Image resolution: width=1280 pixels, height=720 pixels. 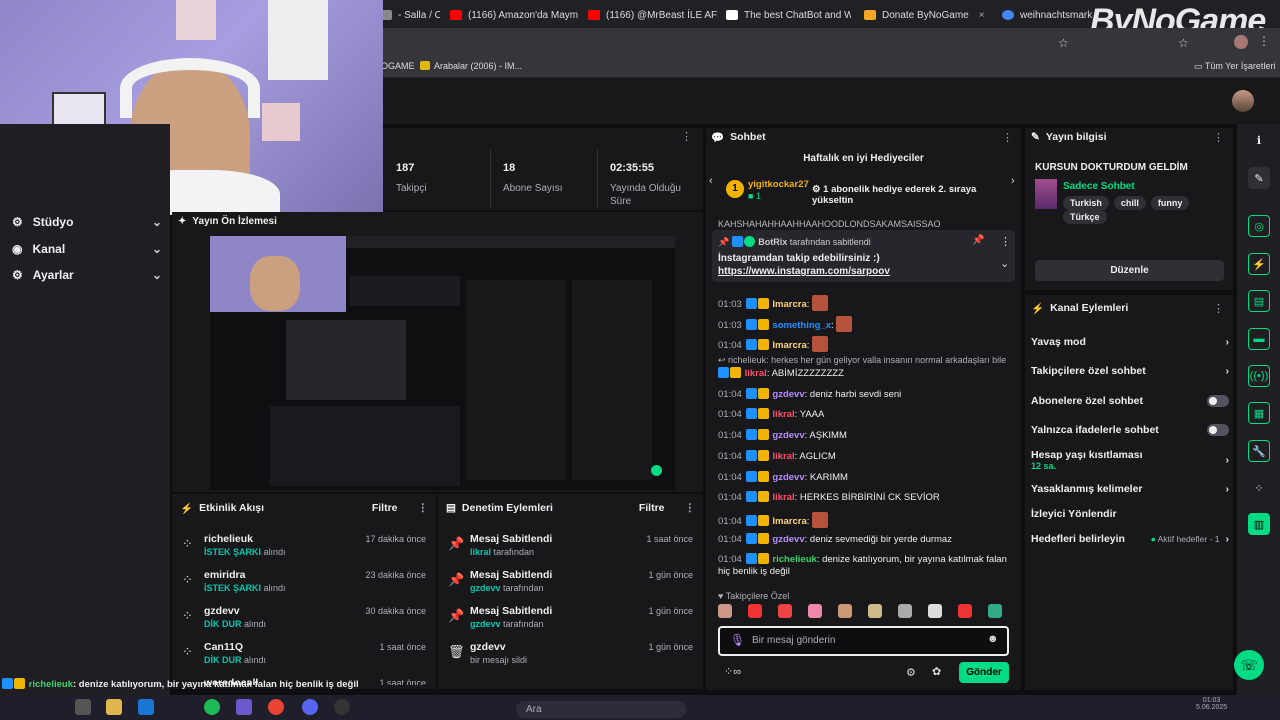 I want to click on chat-message: likral: ABİMİZZZZZZZZ, so click(x=863, y=373).